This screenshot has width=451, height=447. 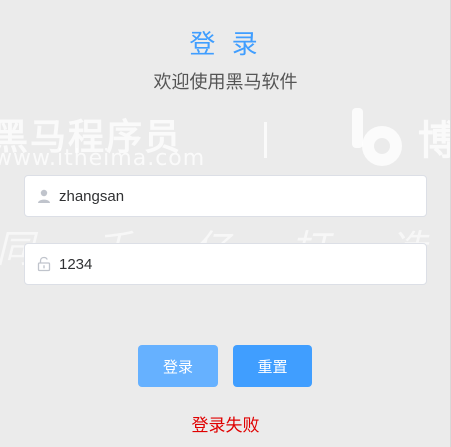 What do you see at coordinates (272, 366) in the screenshot?
I see `reset-button: 重置` at bounding box center [272, 366].